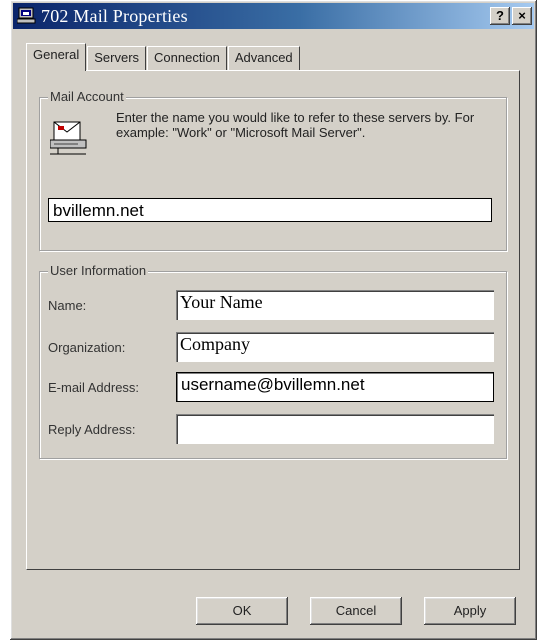 The width and height of the screenshot is (539, 642). I want to click on organization-input: Company, so click(335, 347).